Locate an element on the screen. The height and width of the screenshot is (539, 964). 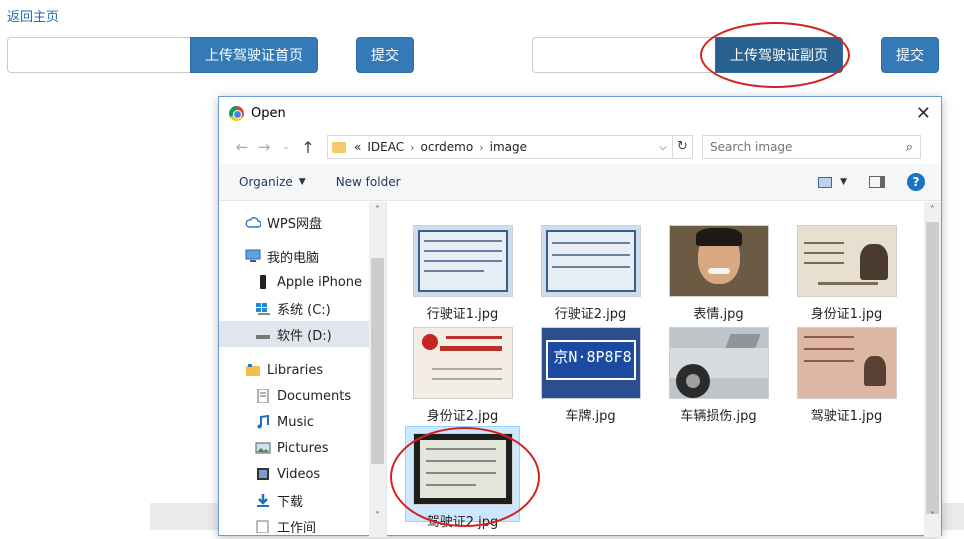
nav-item-label: Libraries is located at coordinates (295, 370).